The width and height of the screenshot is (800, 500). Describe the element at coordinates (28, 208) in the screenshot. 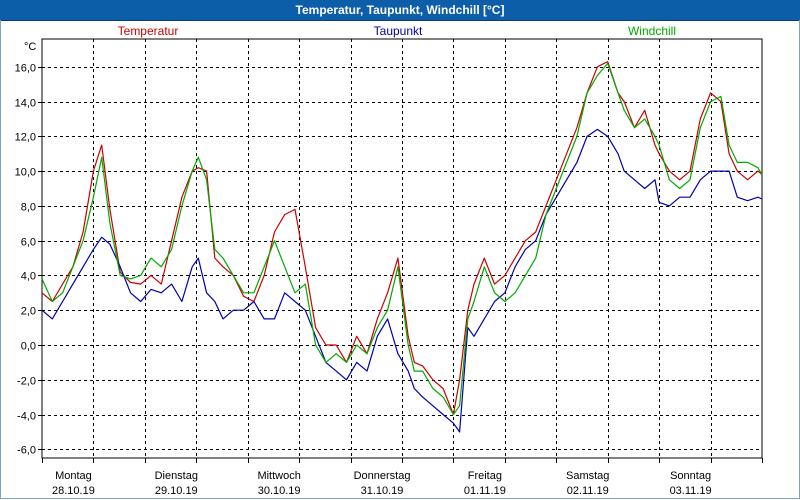

I see `y-tick-label: 8,0` at that location.